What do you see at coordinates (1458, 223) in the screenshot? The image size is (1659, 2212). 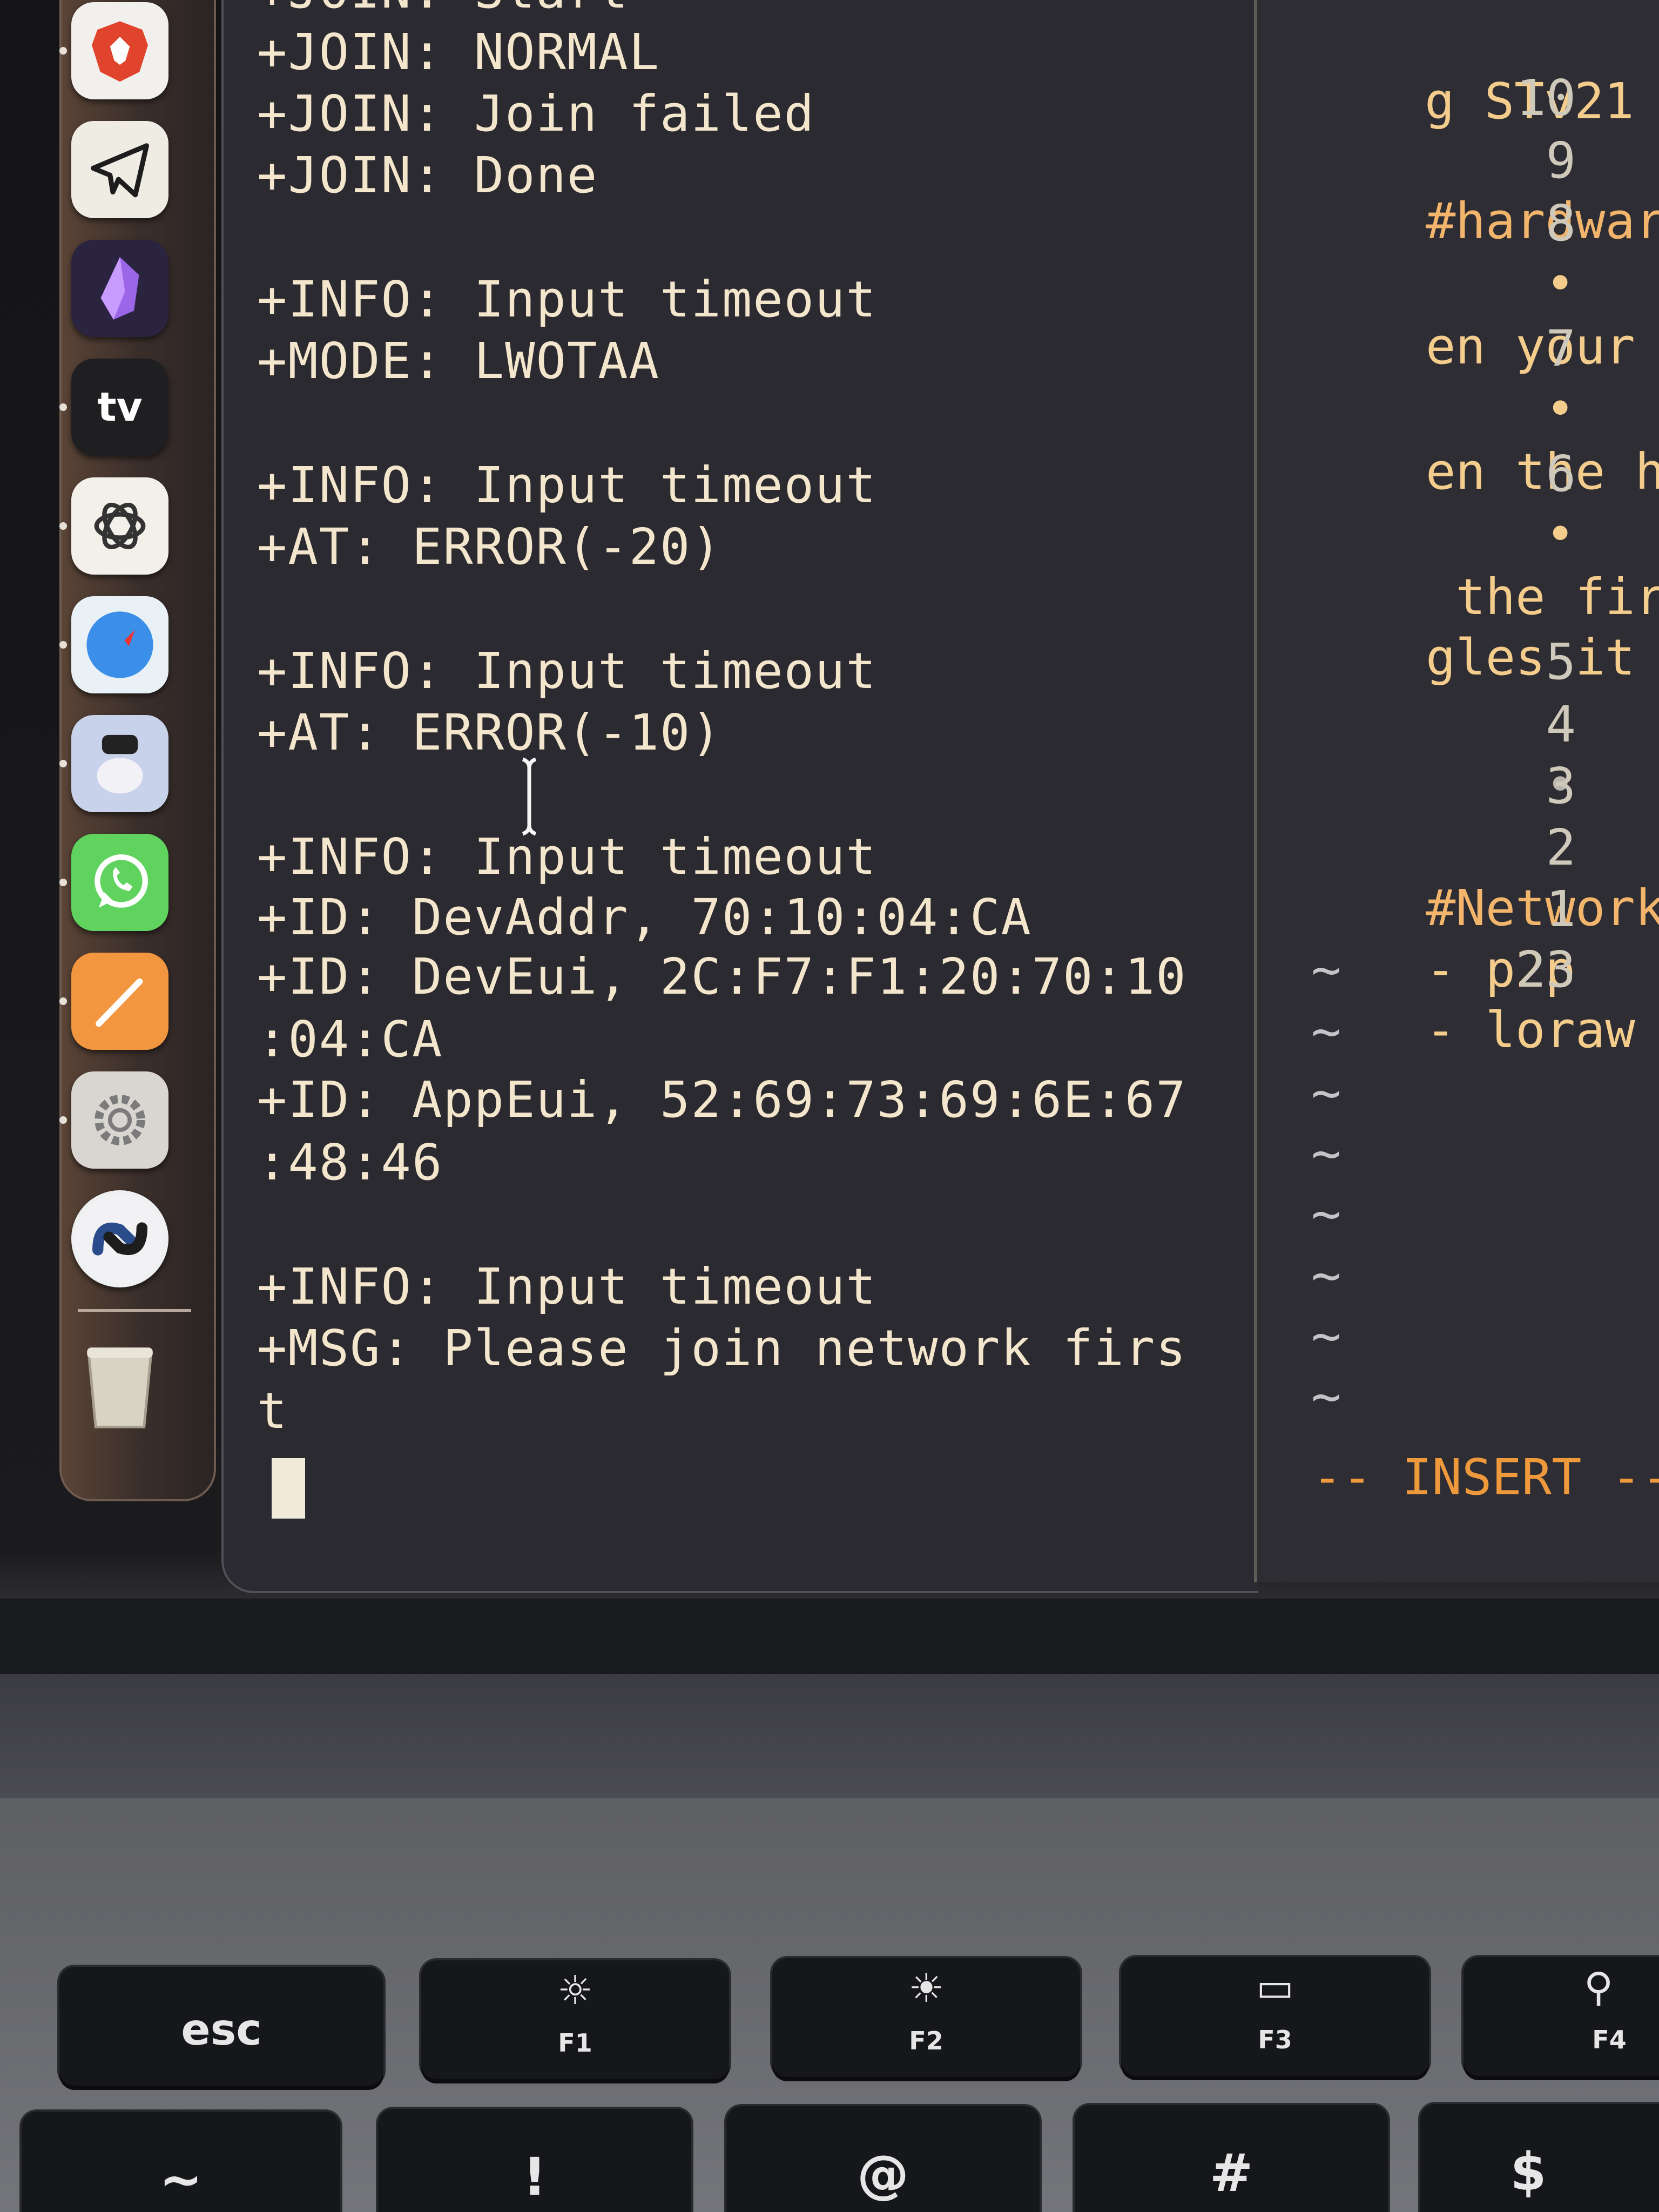 I see `vim-row: 8 •` at bounding box center [1458, 223].